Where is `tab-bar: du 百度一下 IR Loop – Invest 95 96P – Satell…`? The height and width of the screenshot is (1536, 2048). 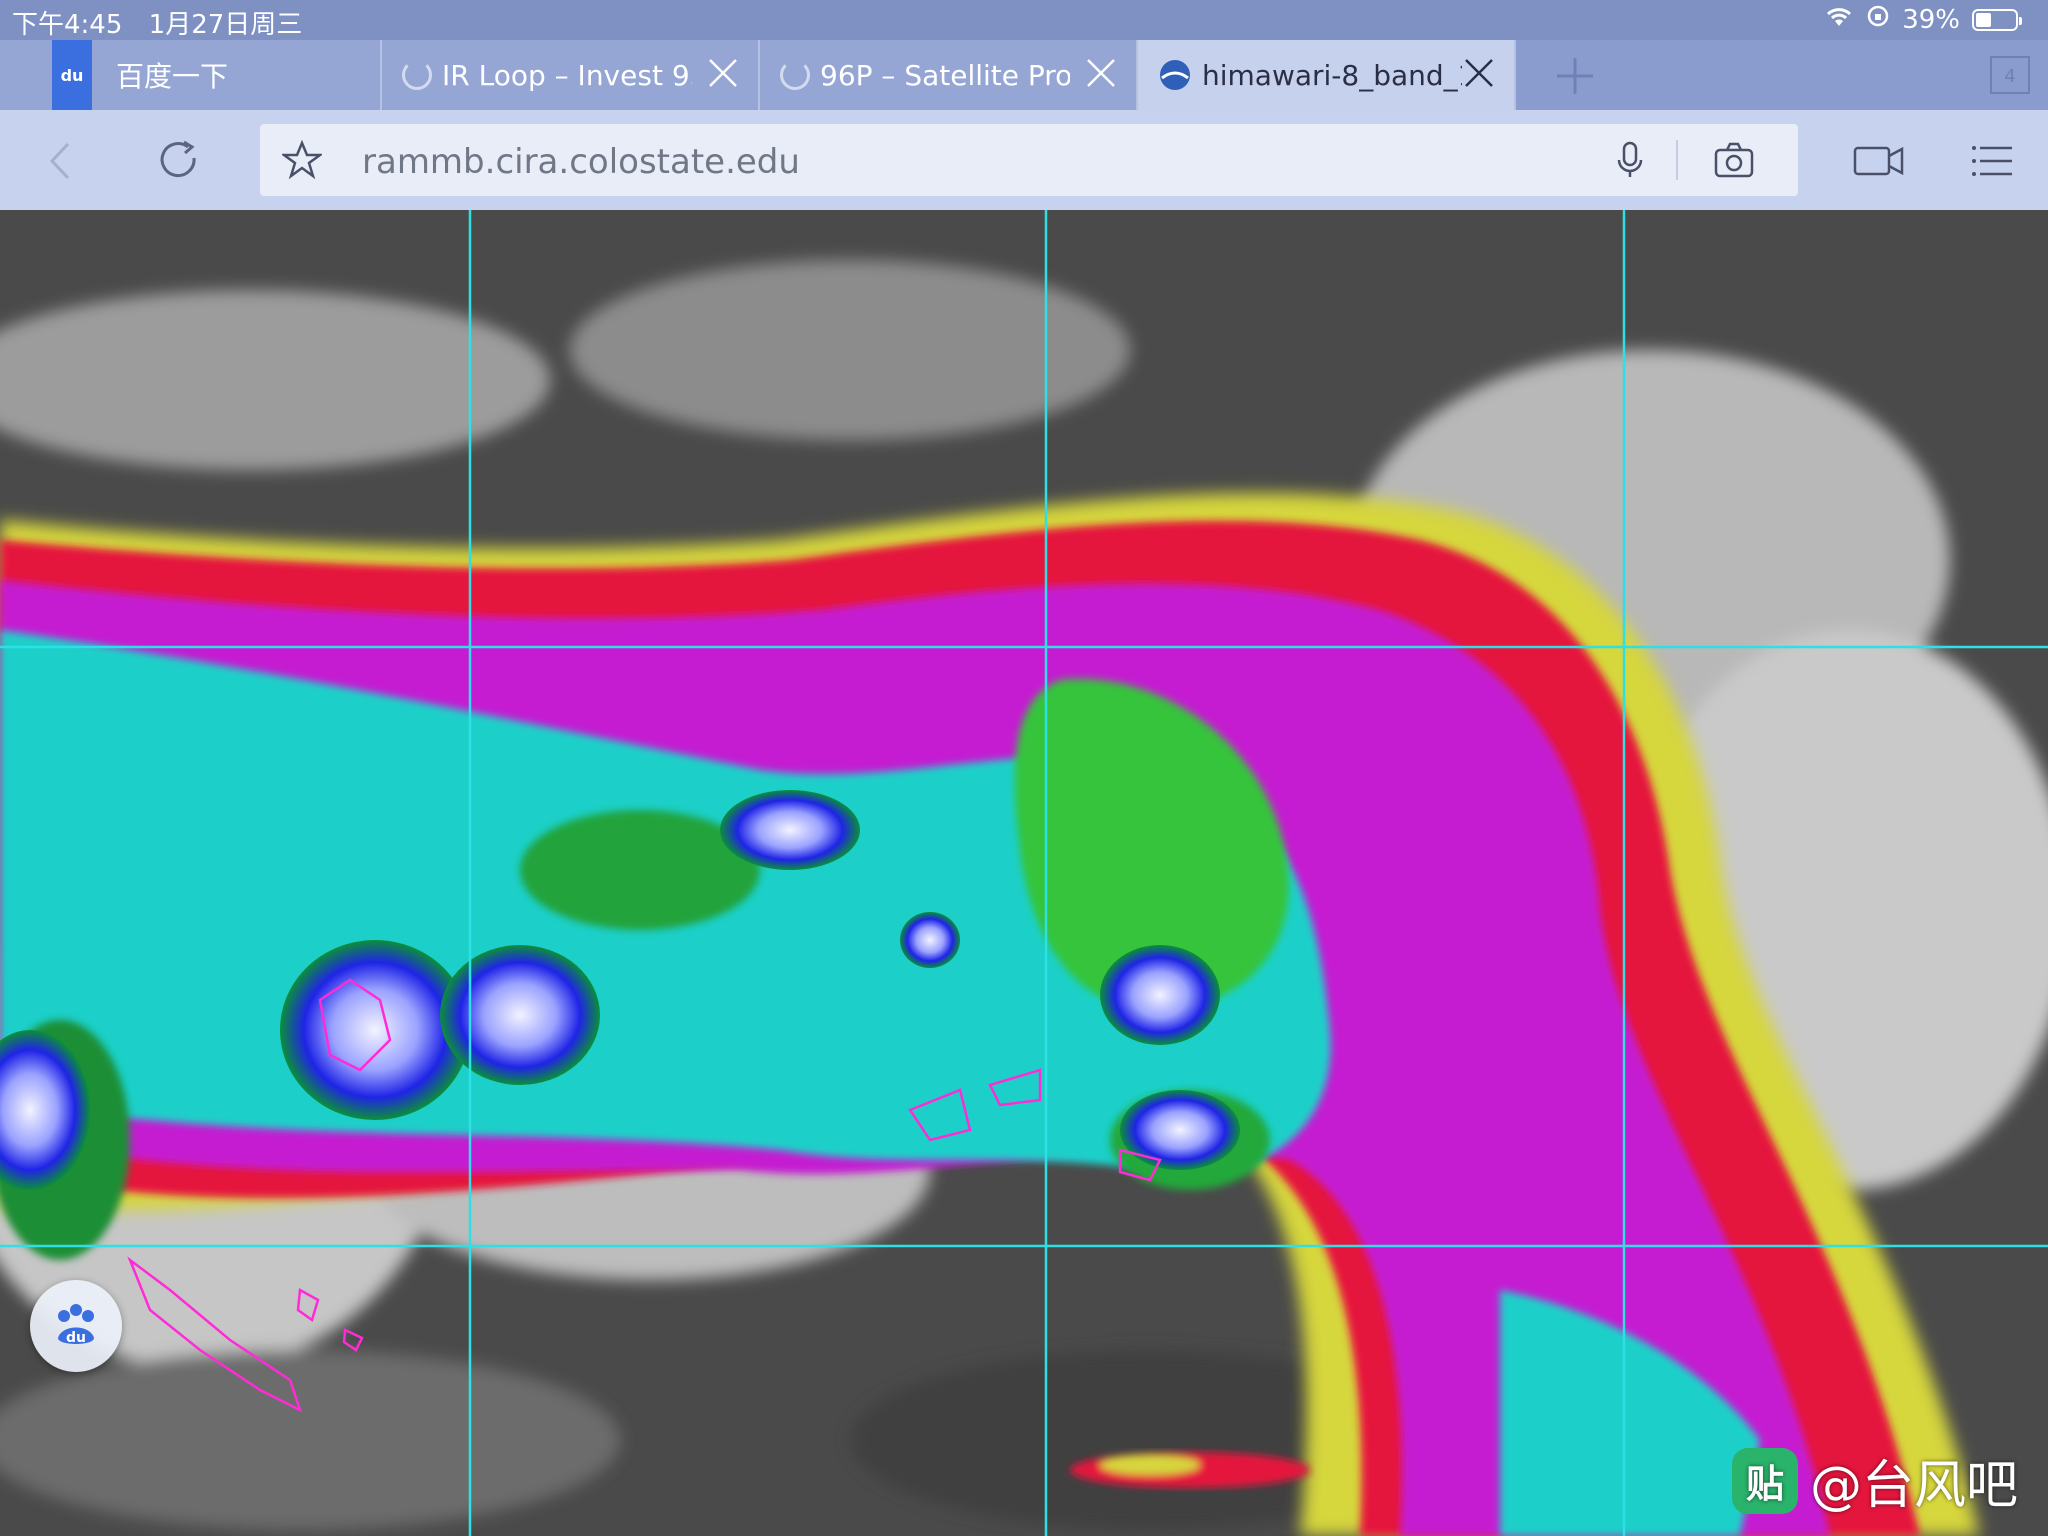 tab-bar: du 百度一下 IR Loop – Invest 95 96P – Satell… is located at coordinates (1024, 75).